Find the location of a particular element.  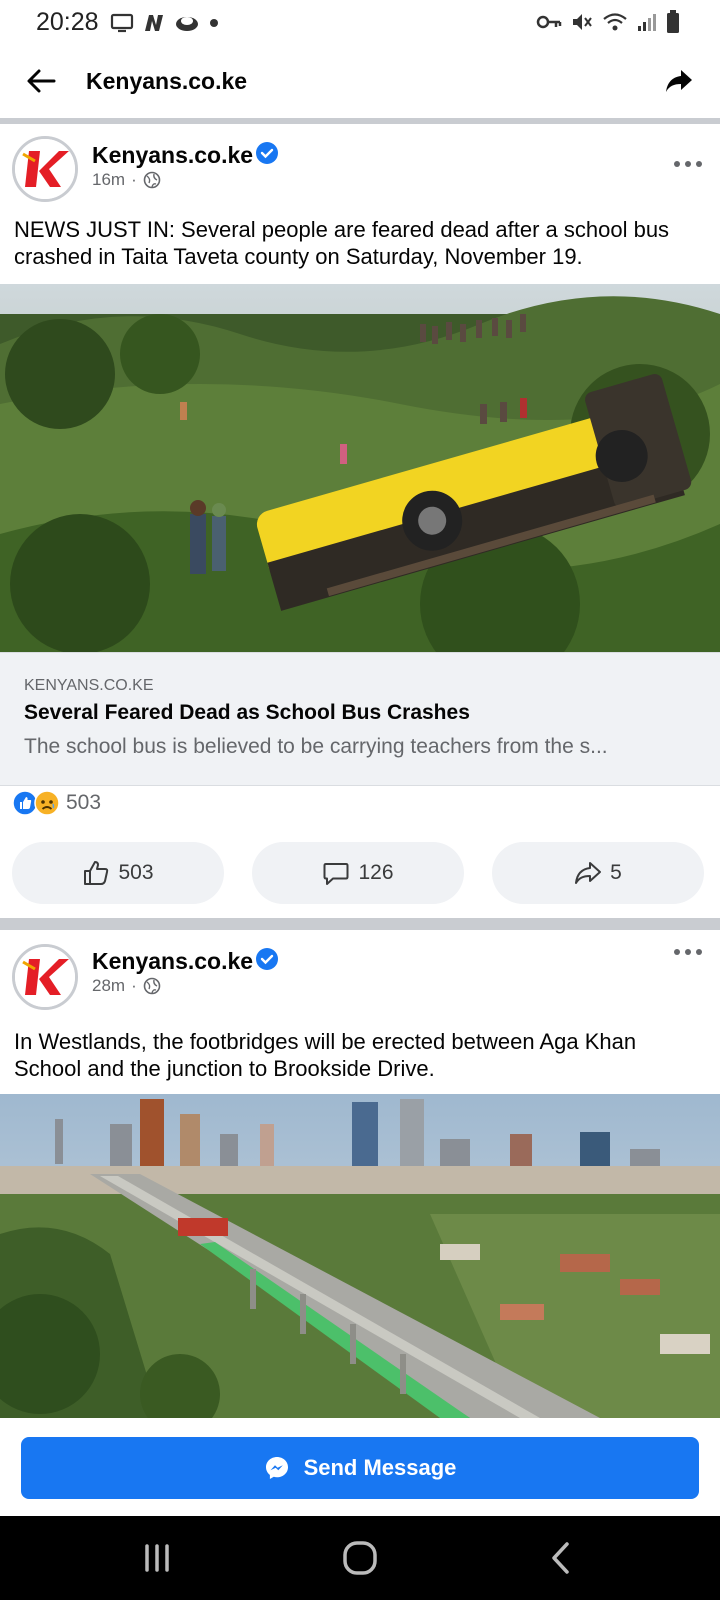

signal-icon is located at coordinates (647, 22).